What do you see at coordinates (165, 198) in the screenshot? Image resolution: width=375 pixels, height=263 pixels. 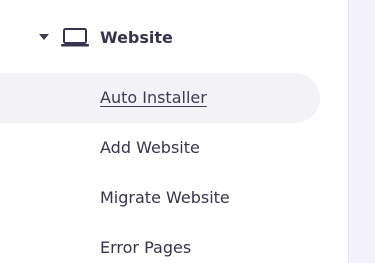 I see `sidebar-item-label: Migrate Website` at bounding box center [165, 198].